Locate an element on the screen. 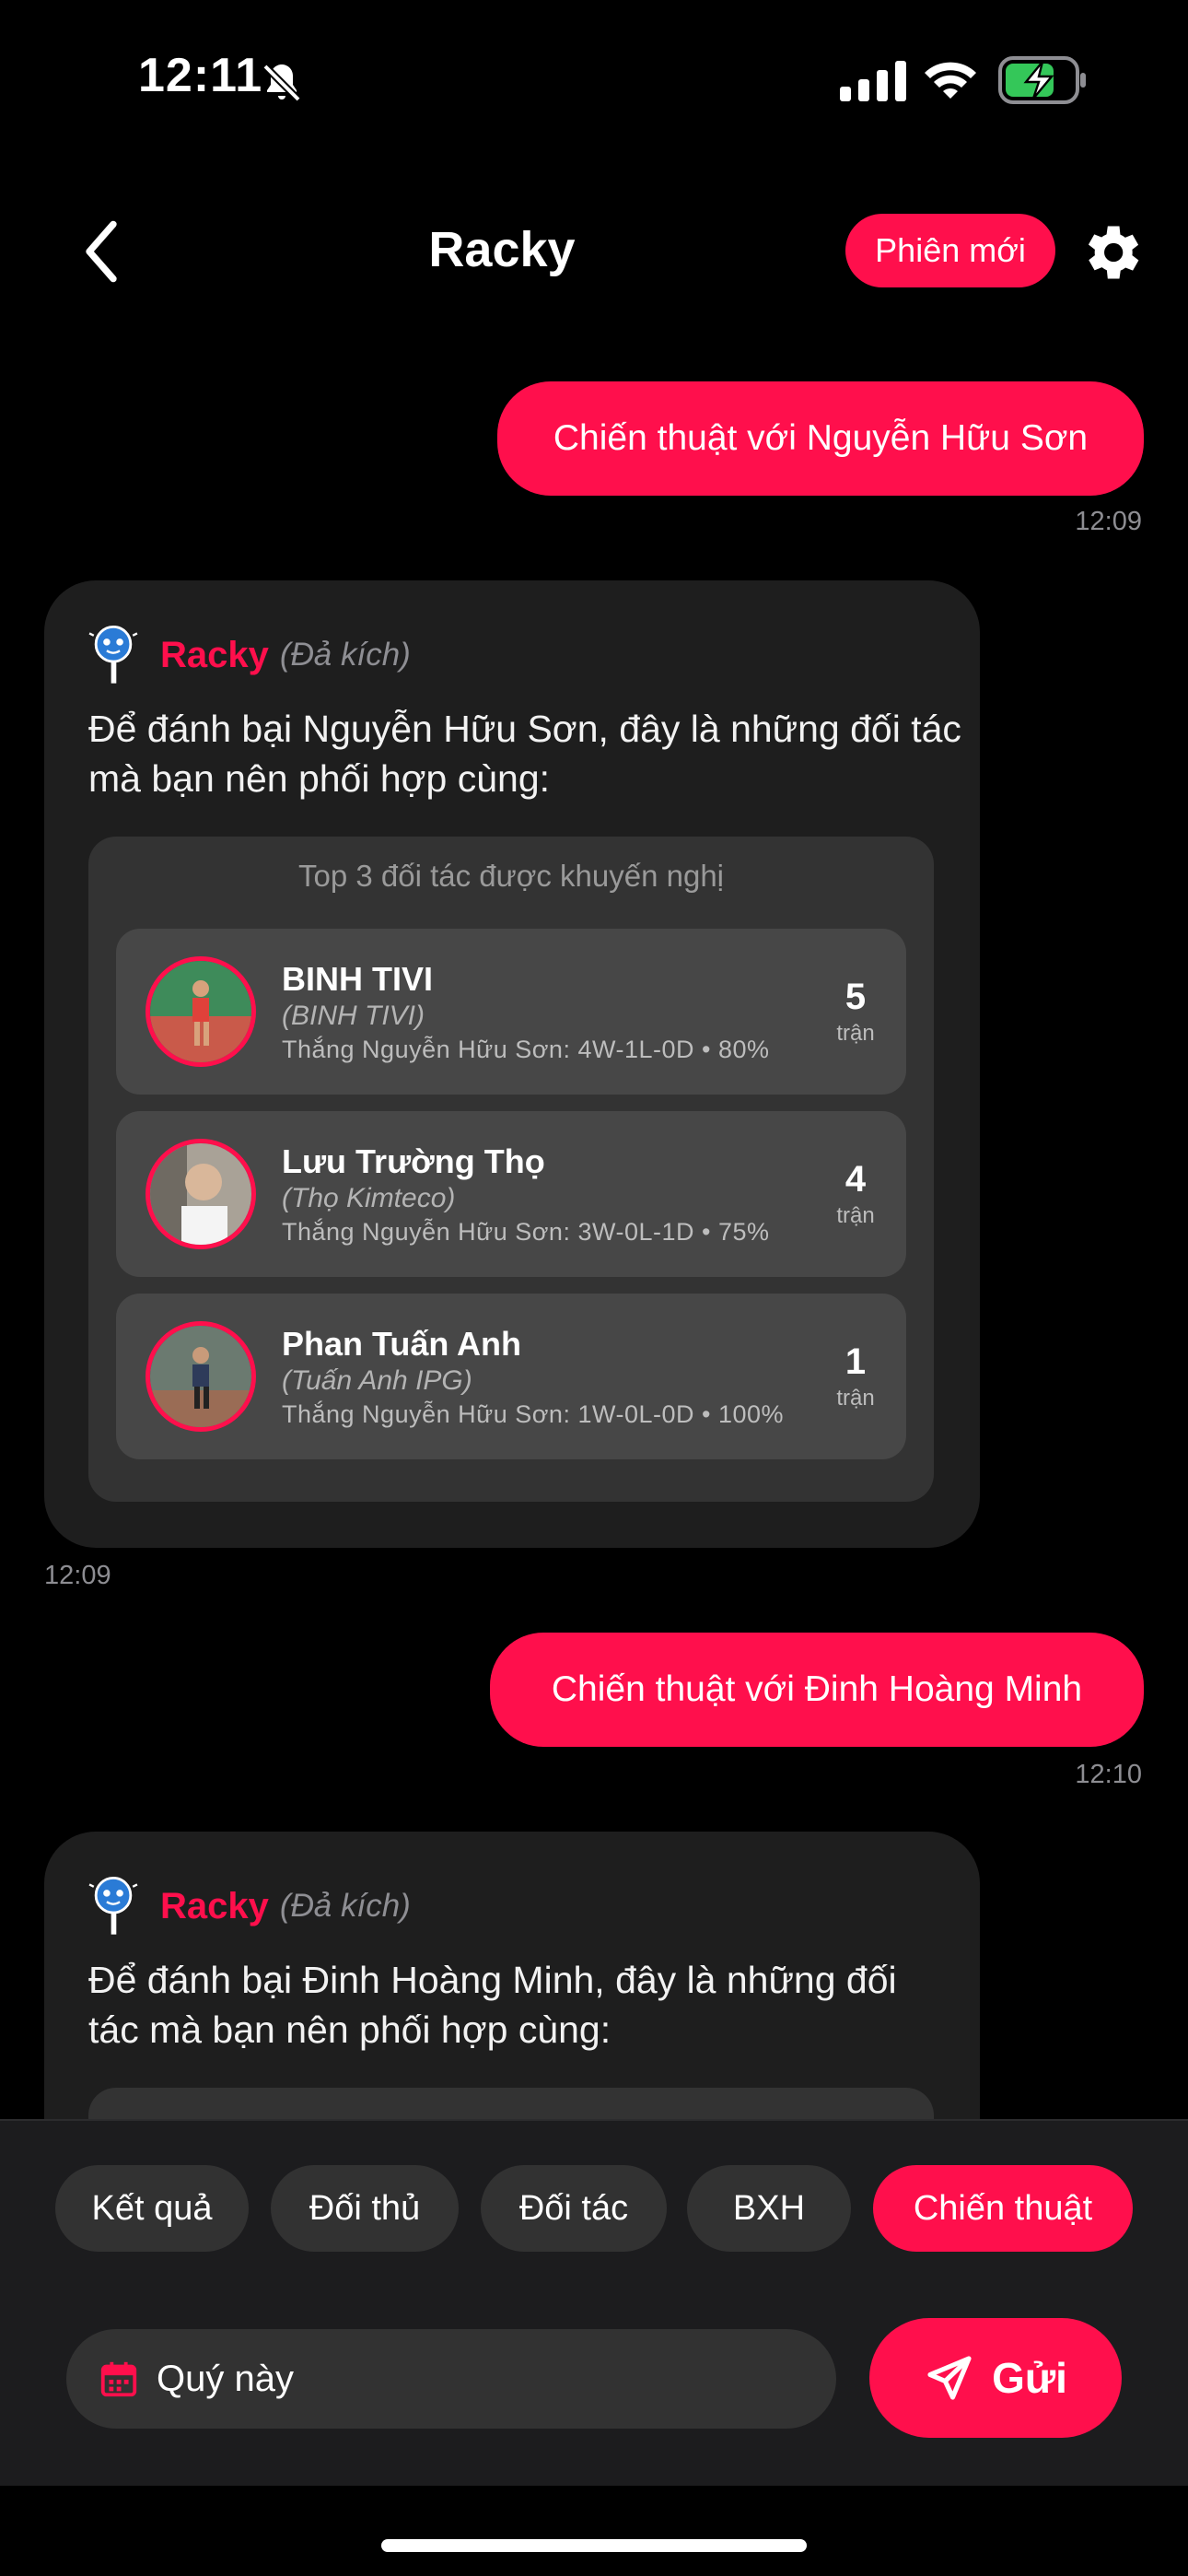 Image resolution: width=1188 pixels, height=2576 pixels. partner-name: BINH TIVI is located at coordinates (358, 979).